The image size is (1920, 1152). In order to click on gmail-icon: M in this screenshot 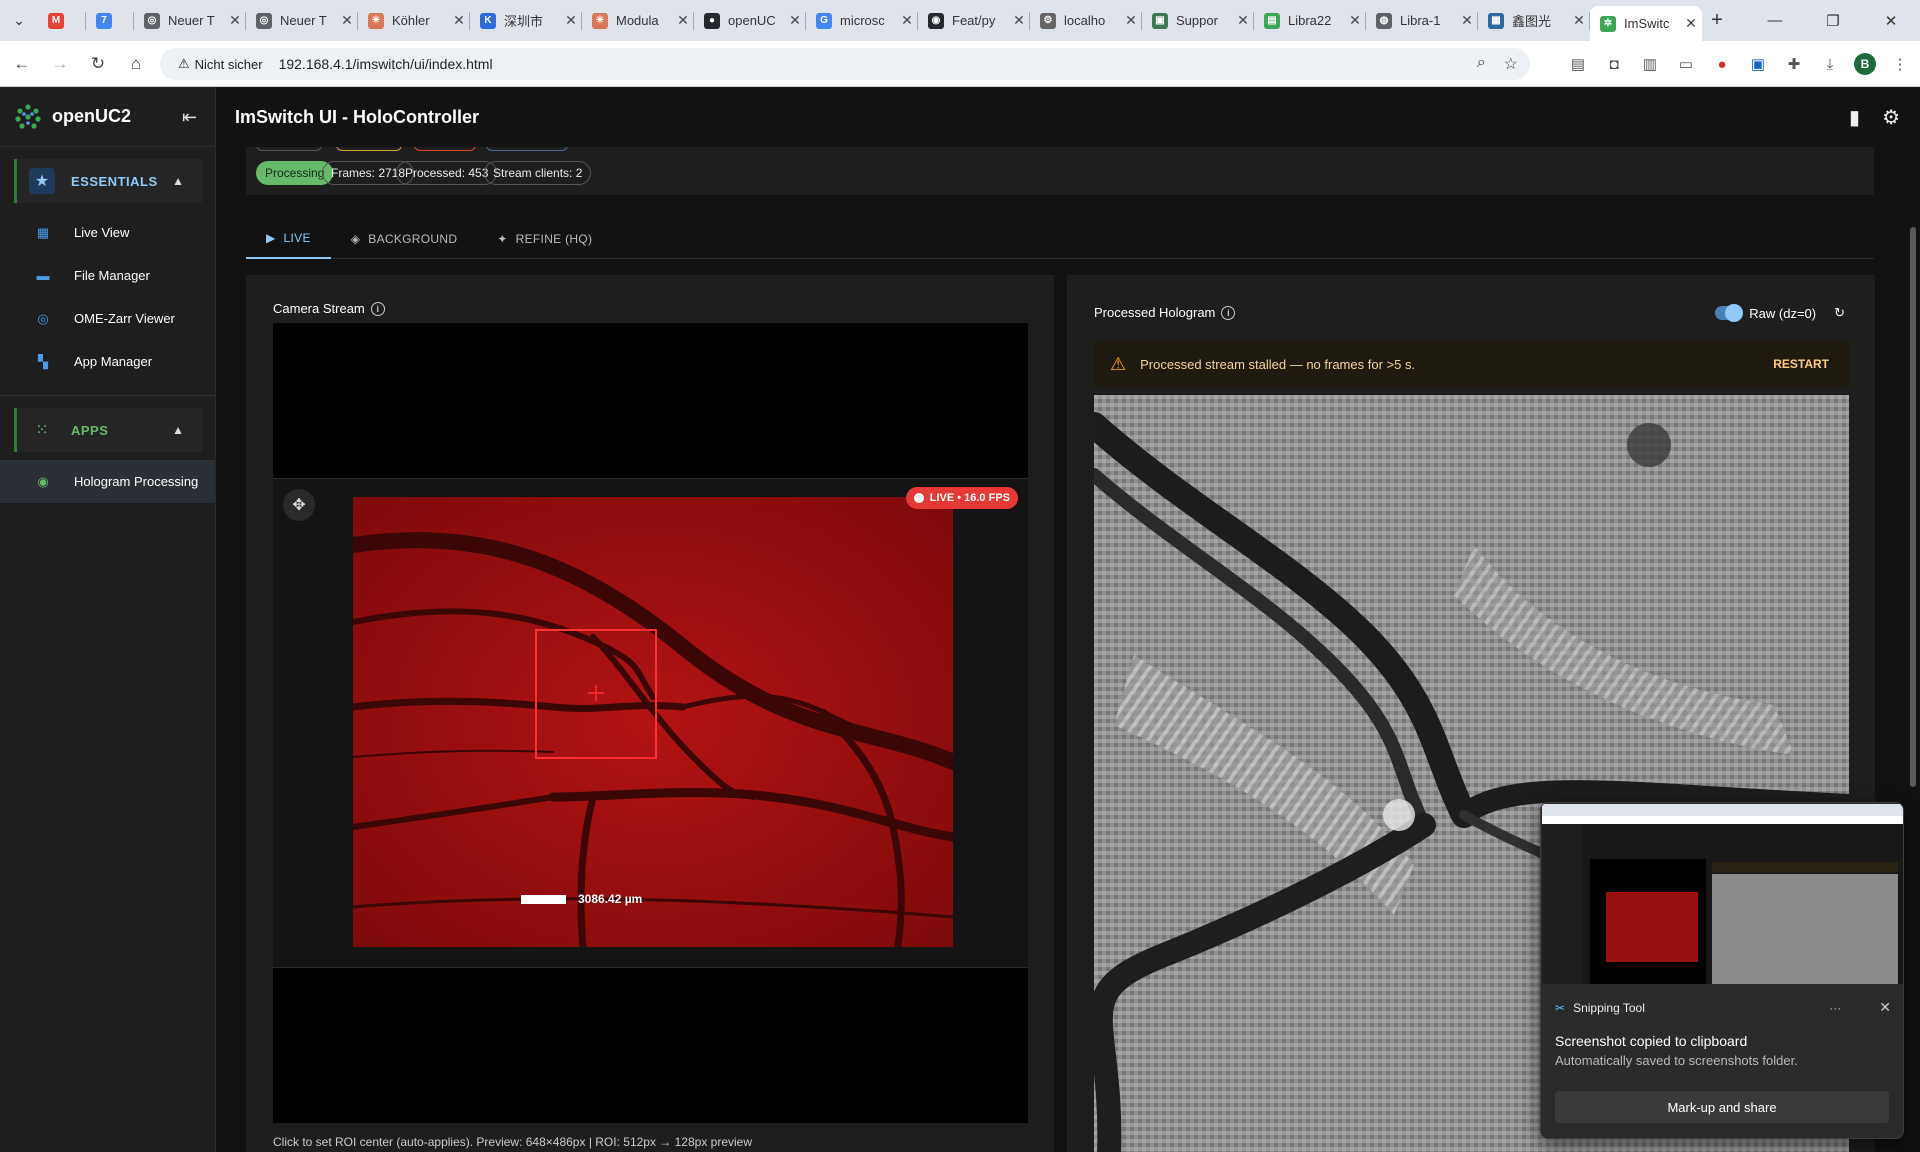, I will do `click(56, 20)`.